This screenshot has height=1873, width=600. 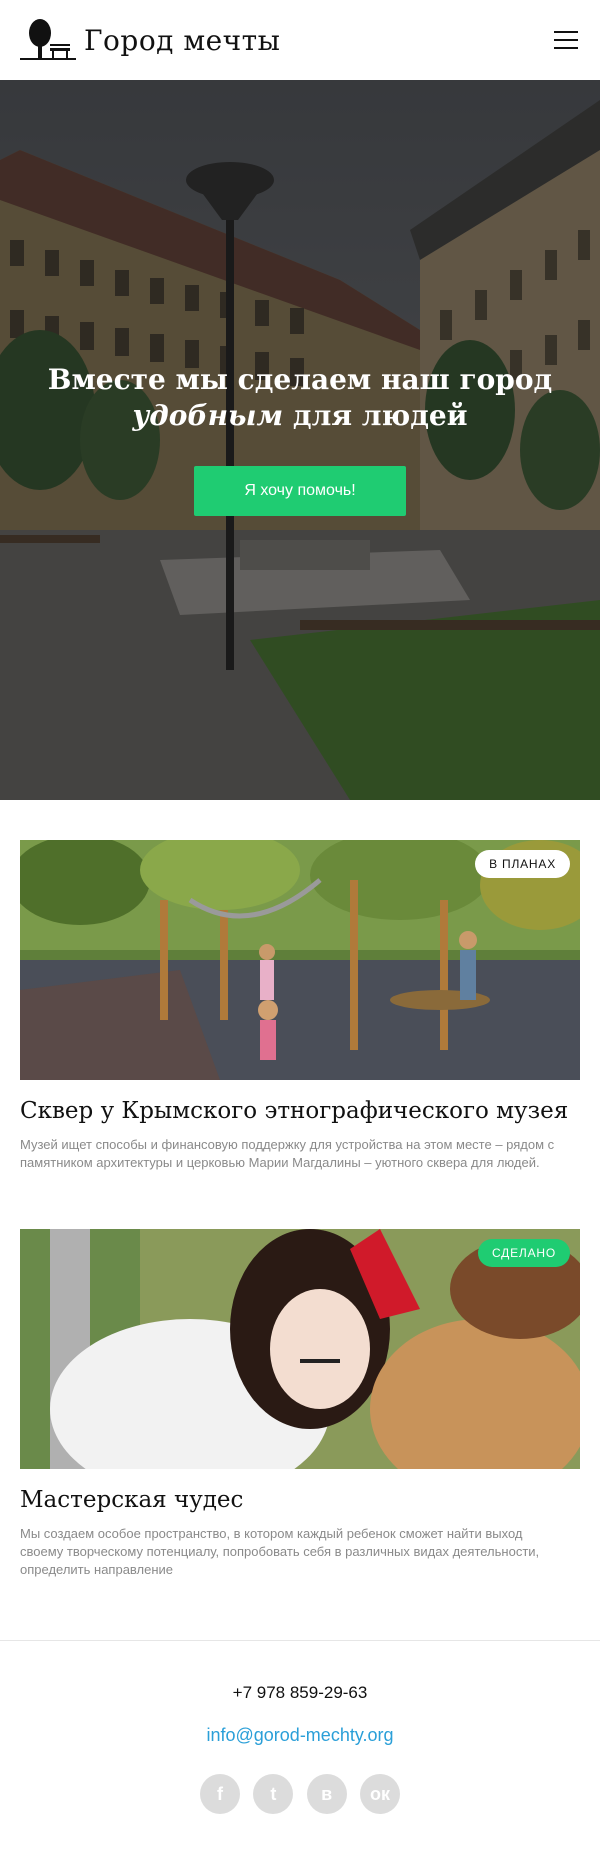 What do you see at coordinates (182, 40) in the screenshot?
I see `logo-text: Город мечты` at bounding box center [182, 40].